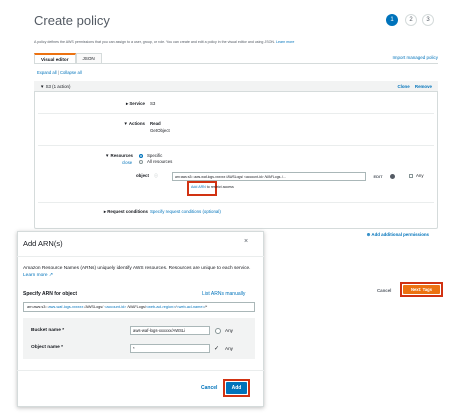 This screenshot has height=414, width=457. I want to click on restrict-access-text: to restrict access, so click(219, 187).